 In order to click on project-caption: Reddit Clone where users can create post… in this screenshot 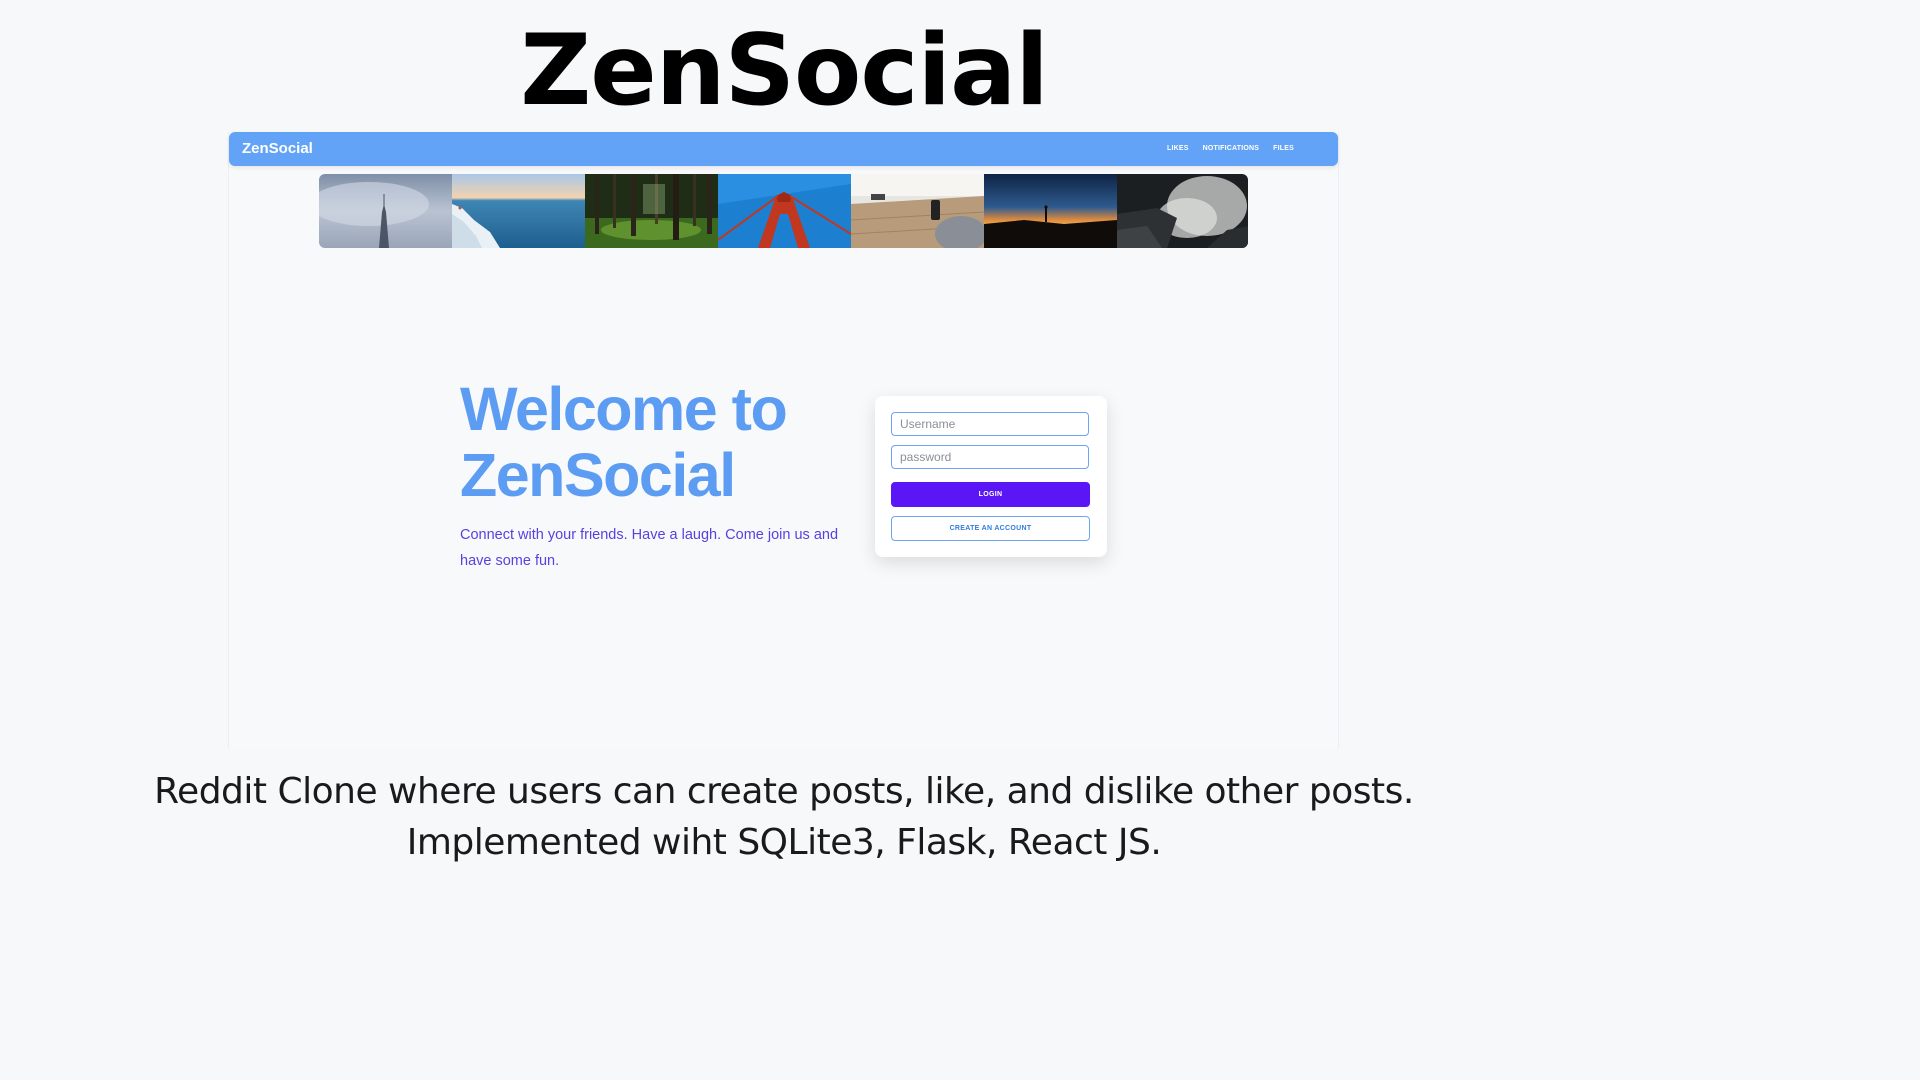, I will do `click(784, 817)`.